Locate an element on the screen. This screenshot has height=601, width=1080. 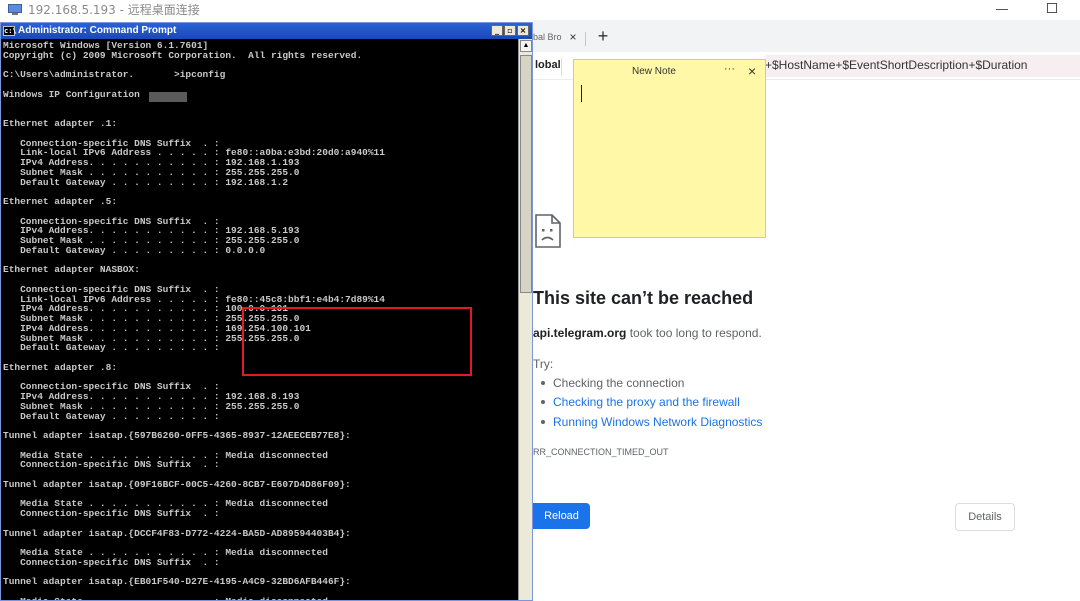
cmd-title-bar: c:\ Administrator: Command Prompt _ ▫ × is located at coordinates (266, 31).